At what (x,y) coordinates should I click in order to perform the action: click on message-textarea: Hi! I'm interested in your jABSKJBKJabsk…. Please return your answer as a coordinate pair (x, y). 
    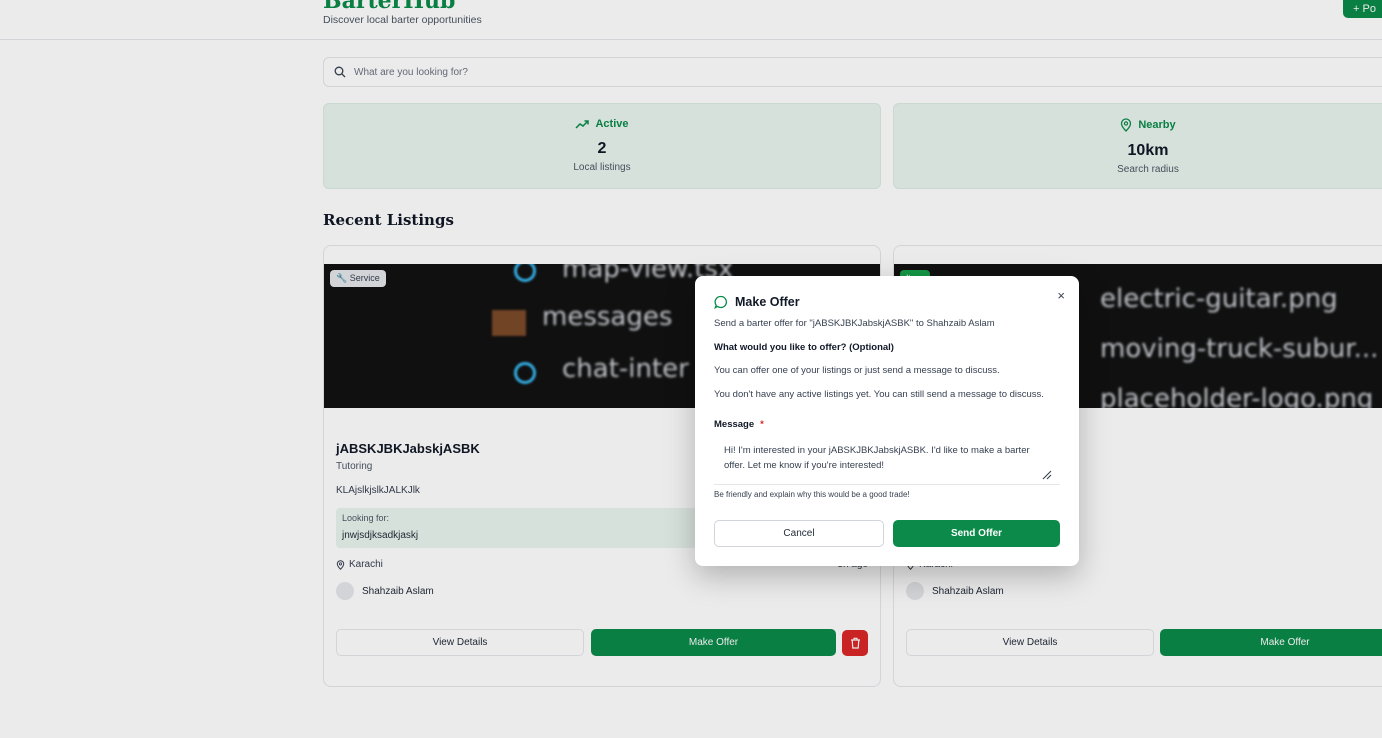
    Looking at the image, I should click on (887, 460).